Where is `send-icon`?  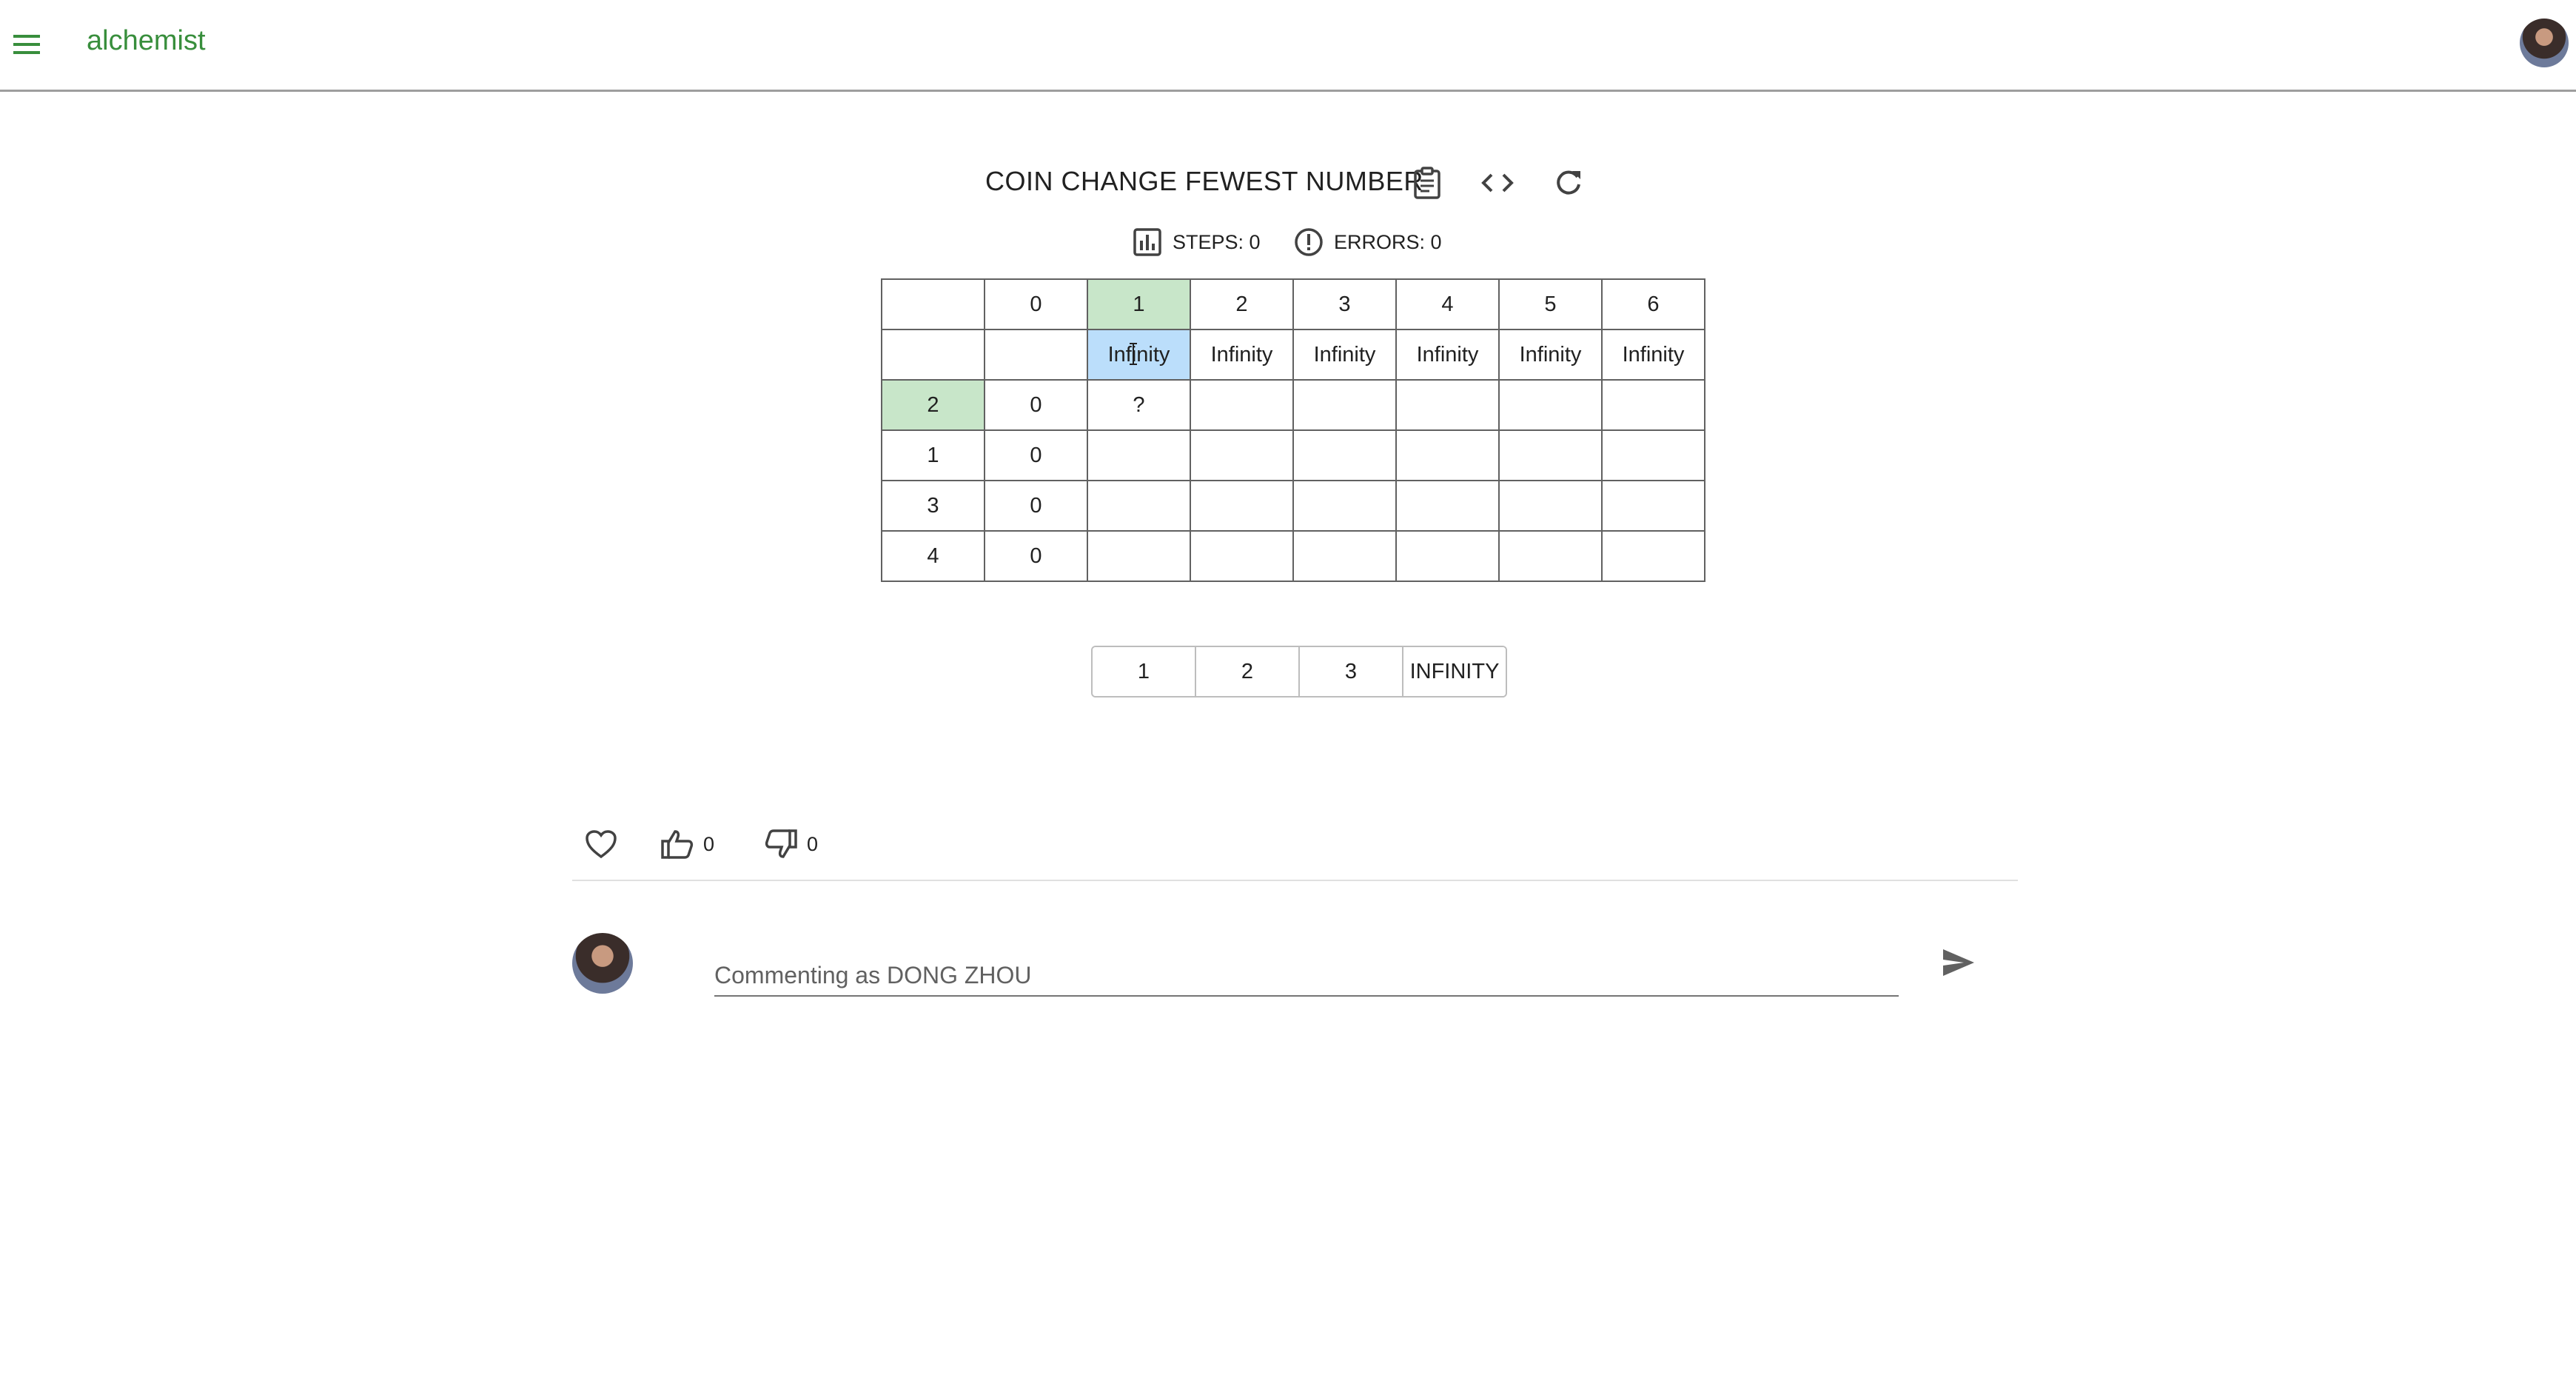 send-icon is located at coordinates (1958, 963).